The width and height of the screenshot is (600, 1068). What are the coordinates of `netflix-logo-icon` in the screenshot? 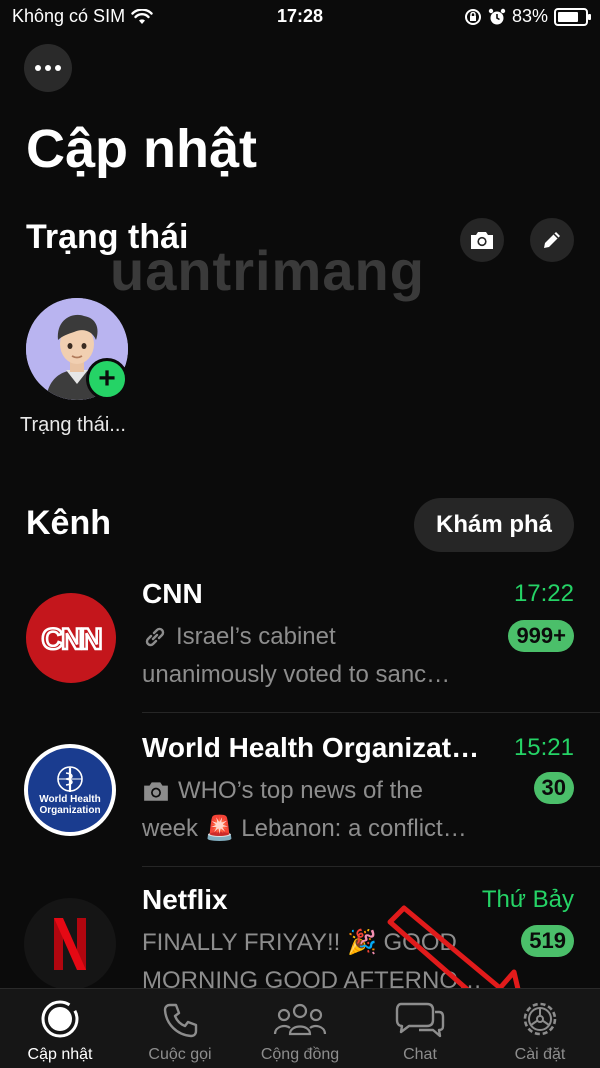 It's located at (70, 944).